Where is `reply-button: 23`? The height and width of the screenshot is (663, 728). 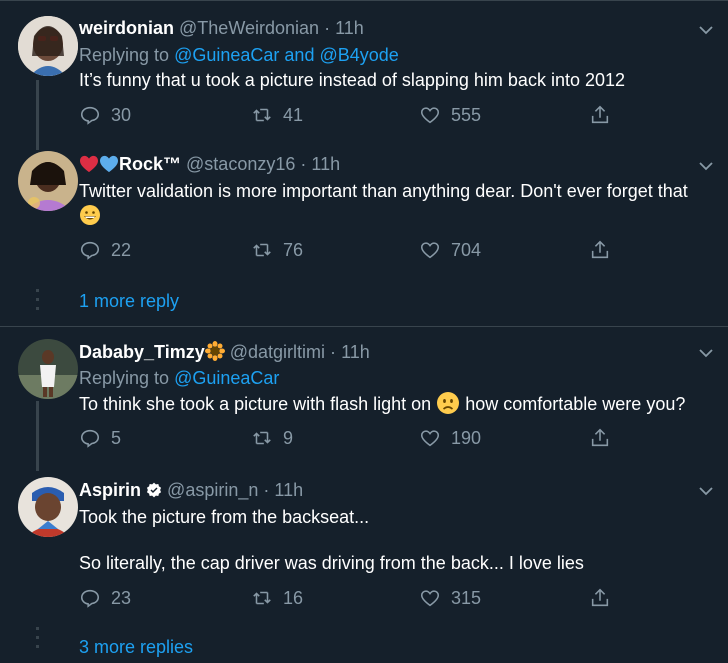 reply-button: 23 is located at coordinates (105, 598).